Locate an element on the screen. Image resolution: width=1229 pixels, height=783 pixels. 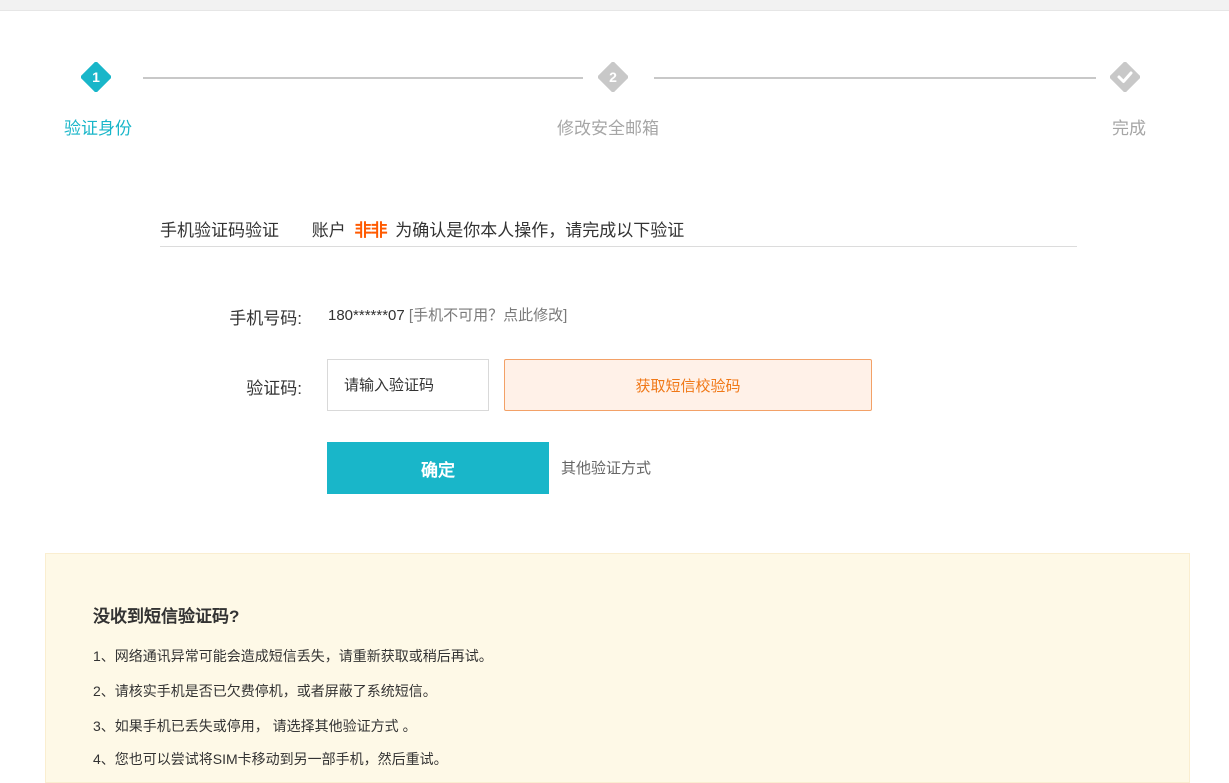
verification-heading: 手机验证码验证 账户 非非 为确认是你本人操作，请完成以下验证 is located at coordinates (618, 231).